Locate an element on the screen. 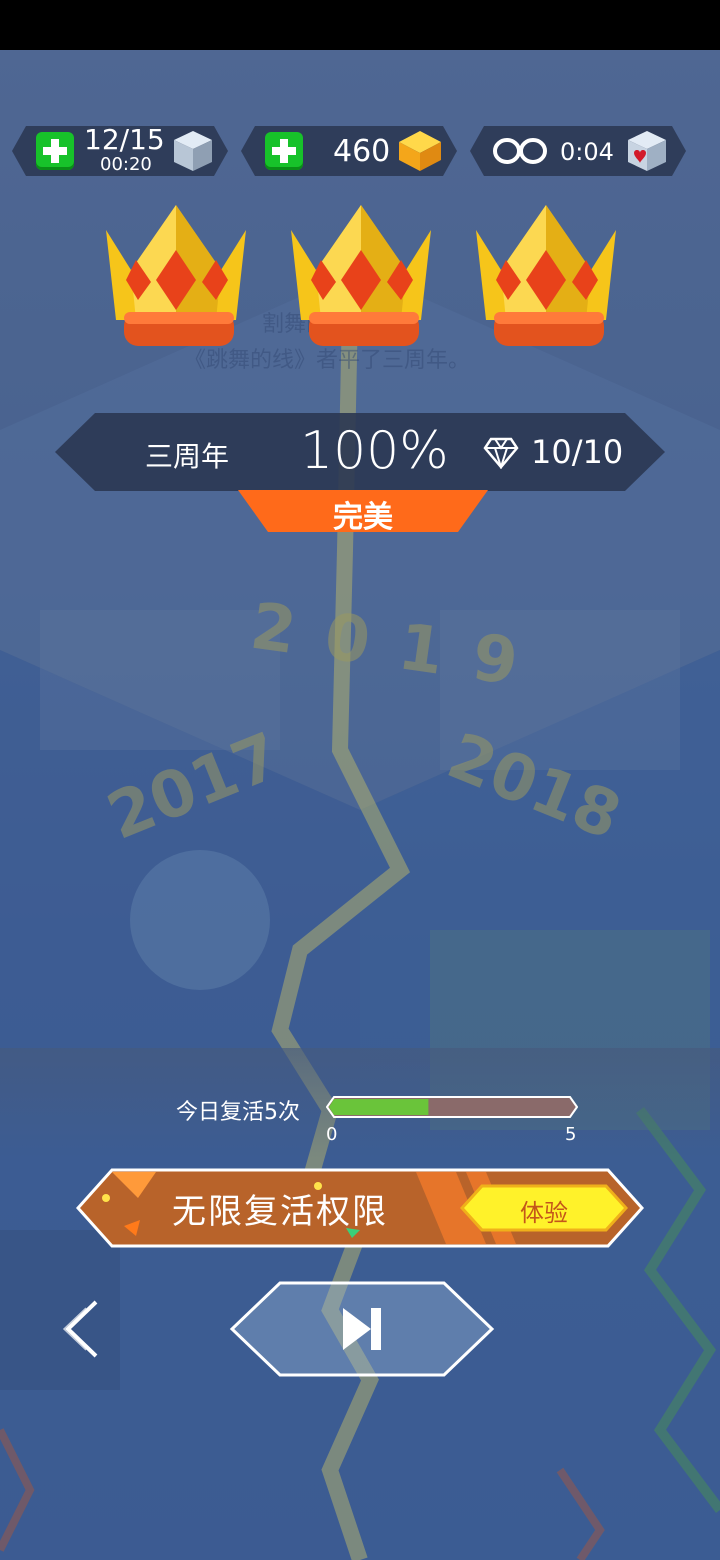 The image size is (720, 1560). gem-icon is located at coordinates (420, 151).